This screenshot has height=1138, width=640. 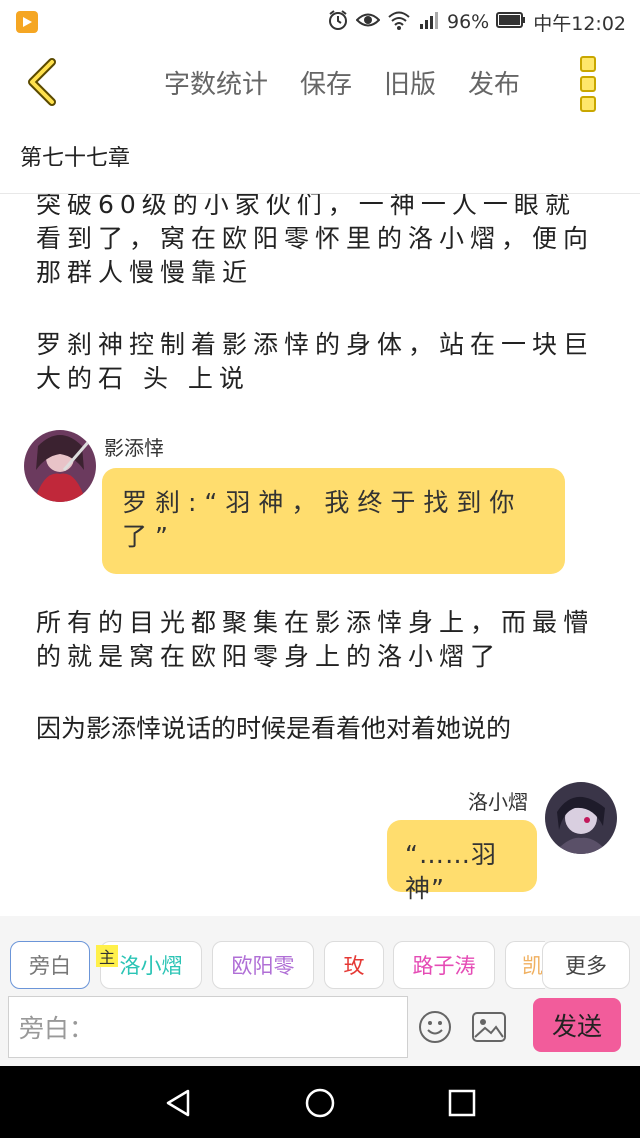 I want to click on home-nav-icon, so click(x=320, y=1105).